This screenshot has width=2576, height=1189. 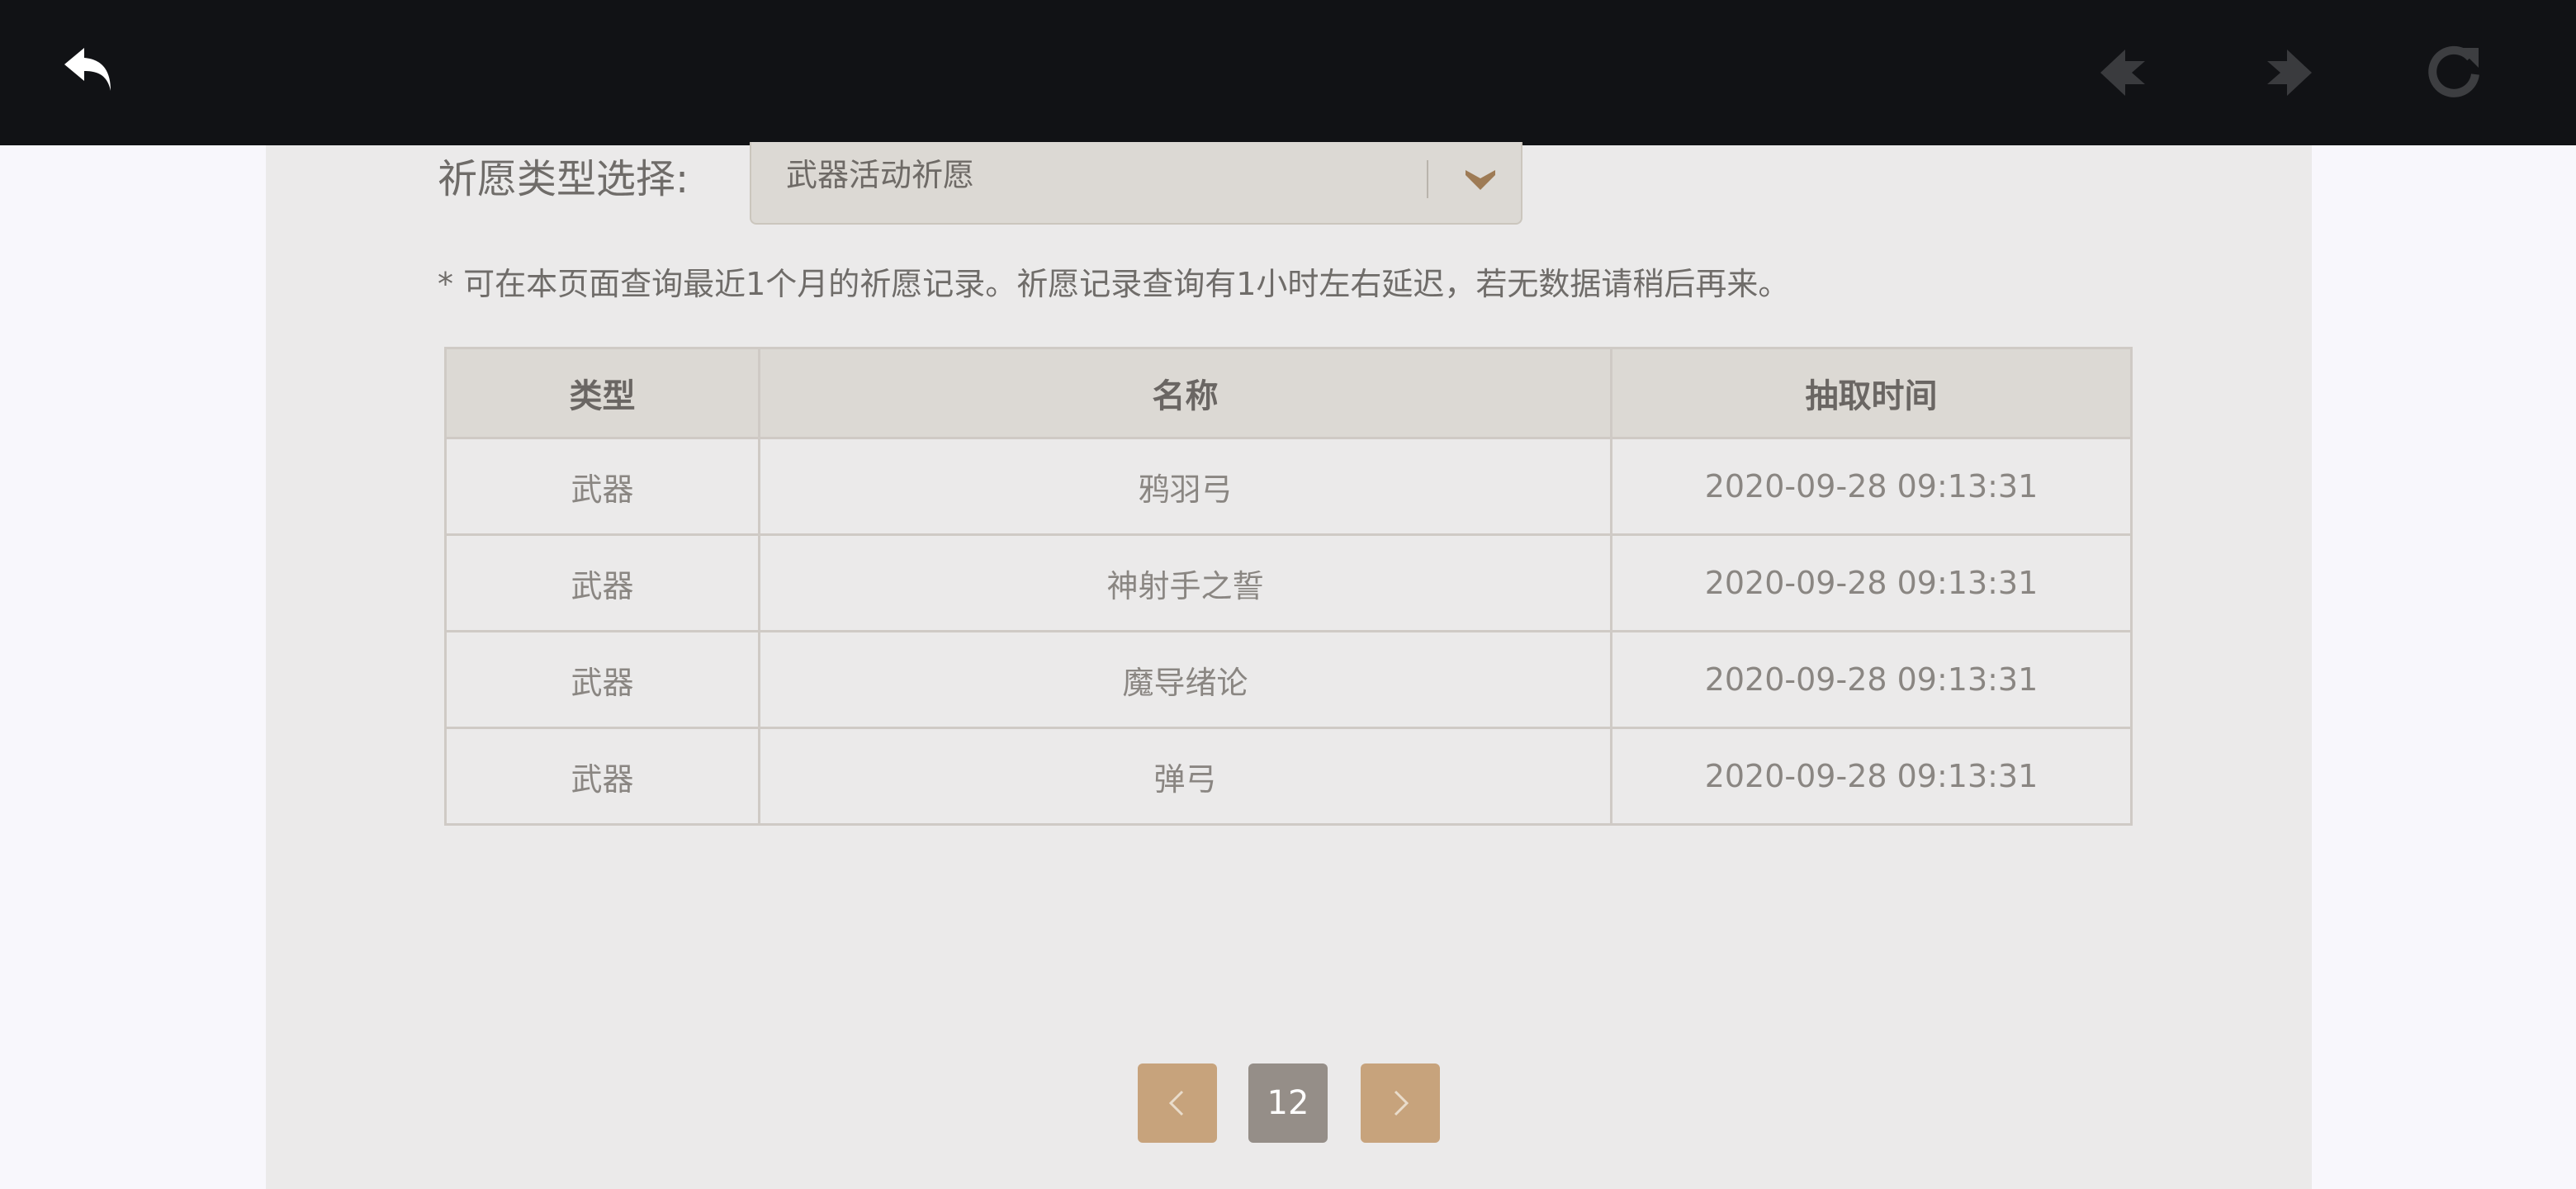 I want to click on browser-back-button, so click(x=2125, y=72).